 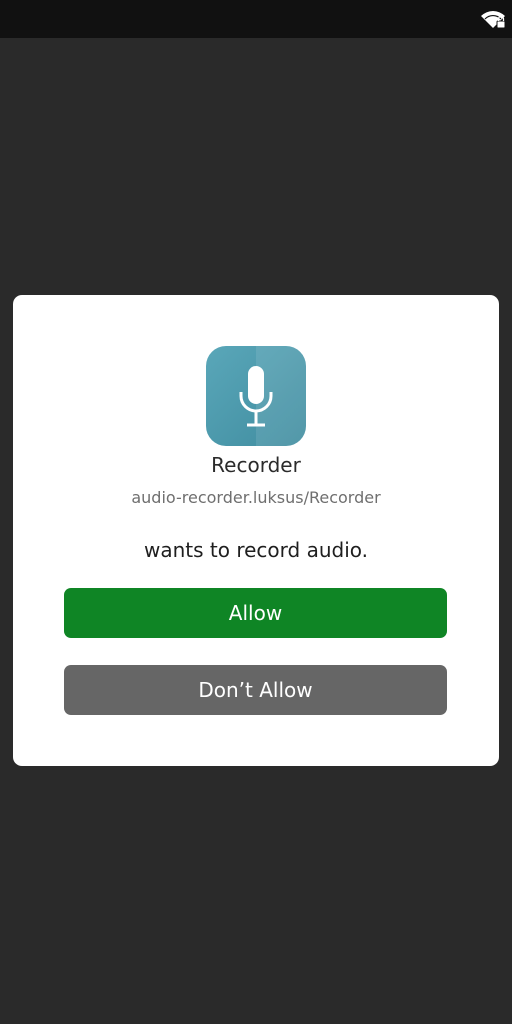 I want to click on permission-message: wants to record audio., so click(x=255, y=550).